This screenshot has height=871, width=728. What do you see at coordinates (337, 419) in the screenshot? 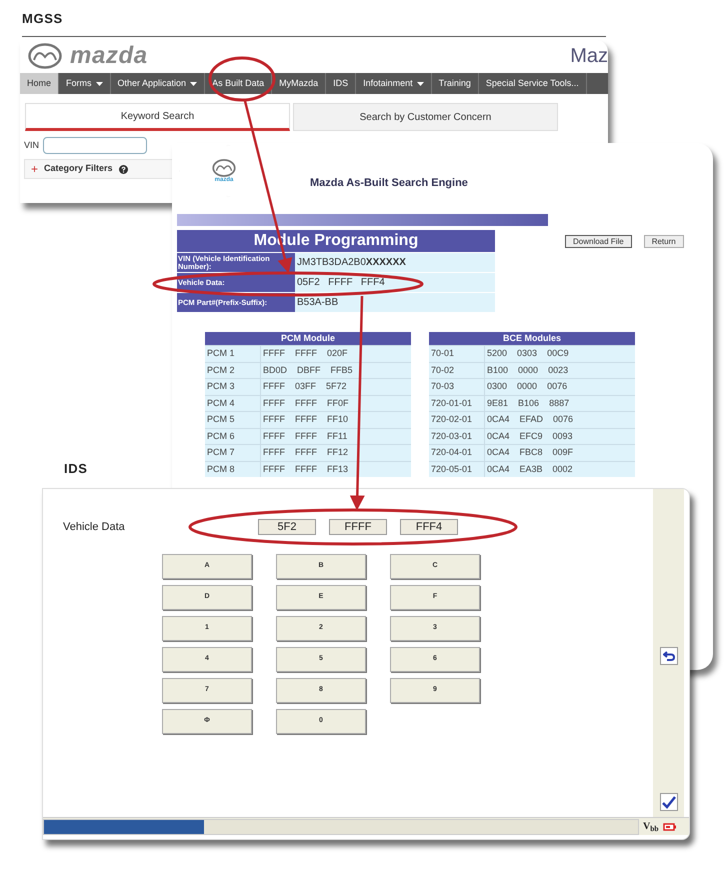
I see `hex-value: FF10` at bounding box center [337, 419].